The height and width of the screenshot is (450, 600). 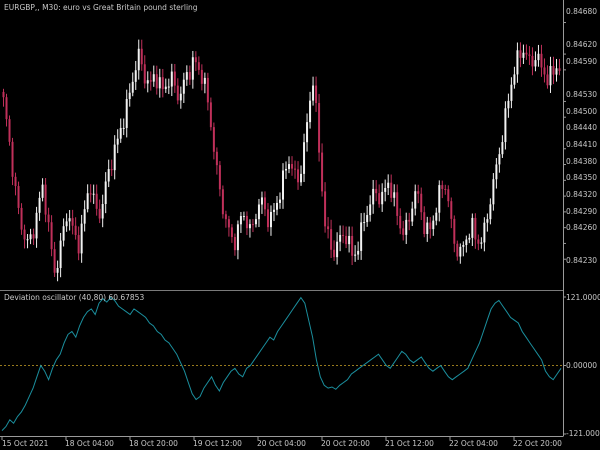 I want to click on price-axis-label: 0.84260, so click(x=582, y=227).